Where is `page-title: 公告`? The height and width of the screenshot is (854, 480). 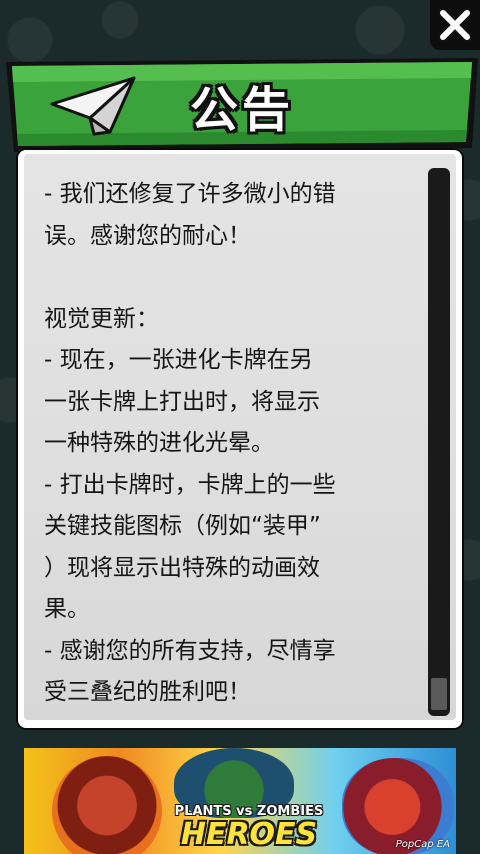 page-title: 公告 is located at coordinates (241, 110).